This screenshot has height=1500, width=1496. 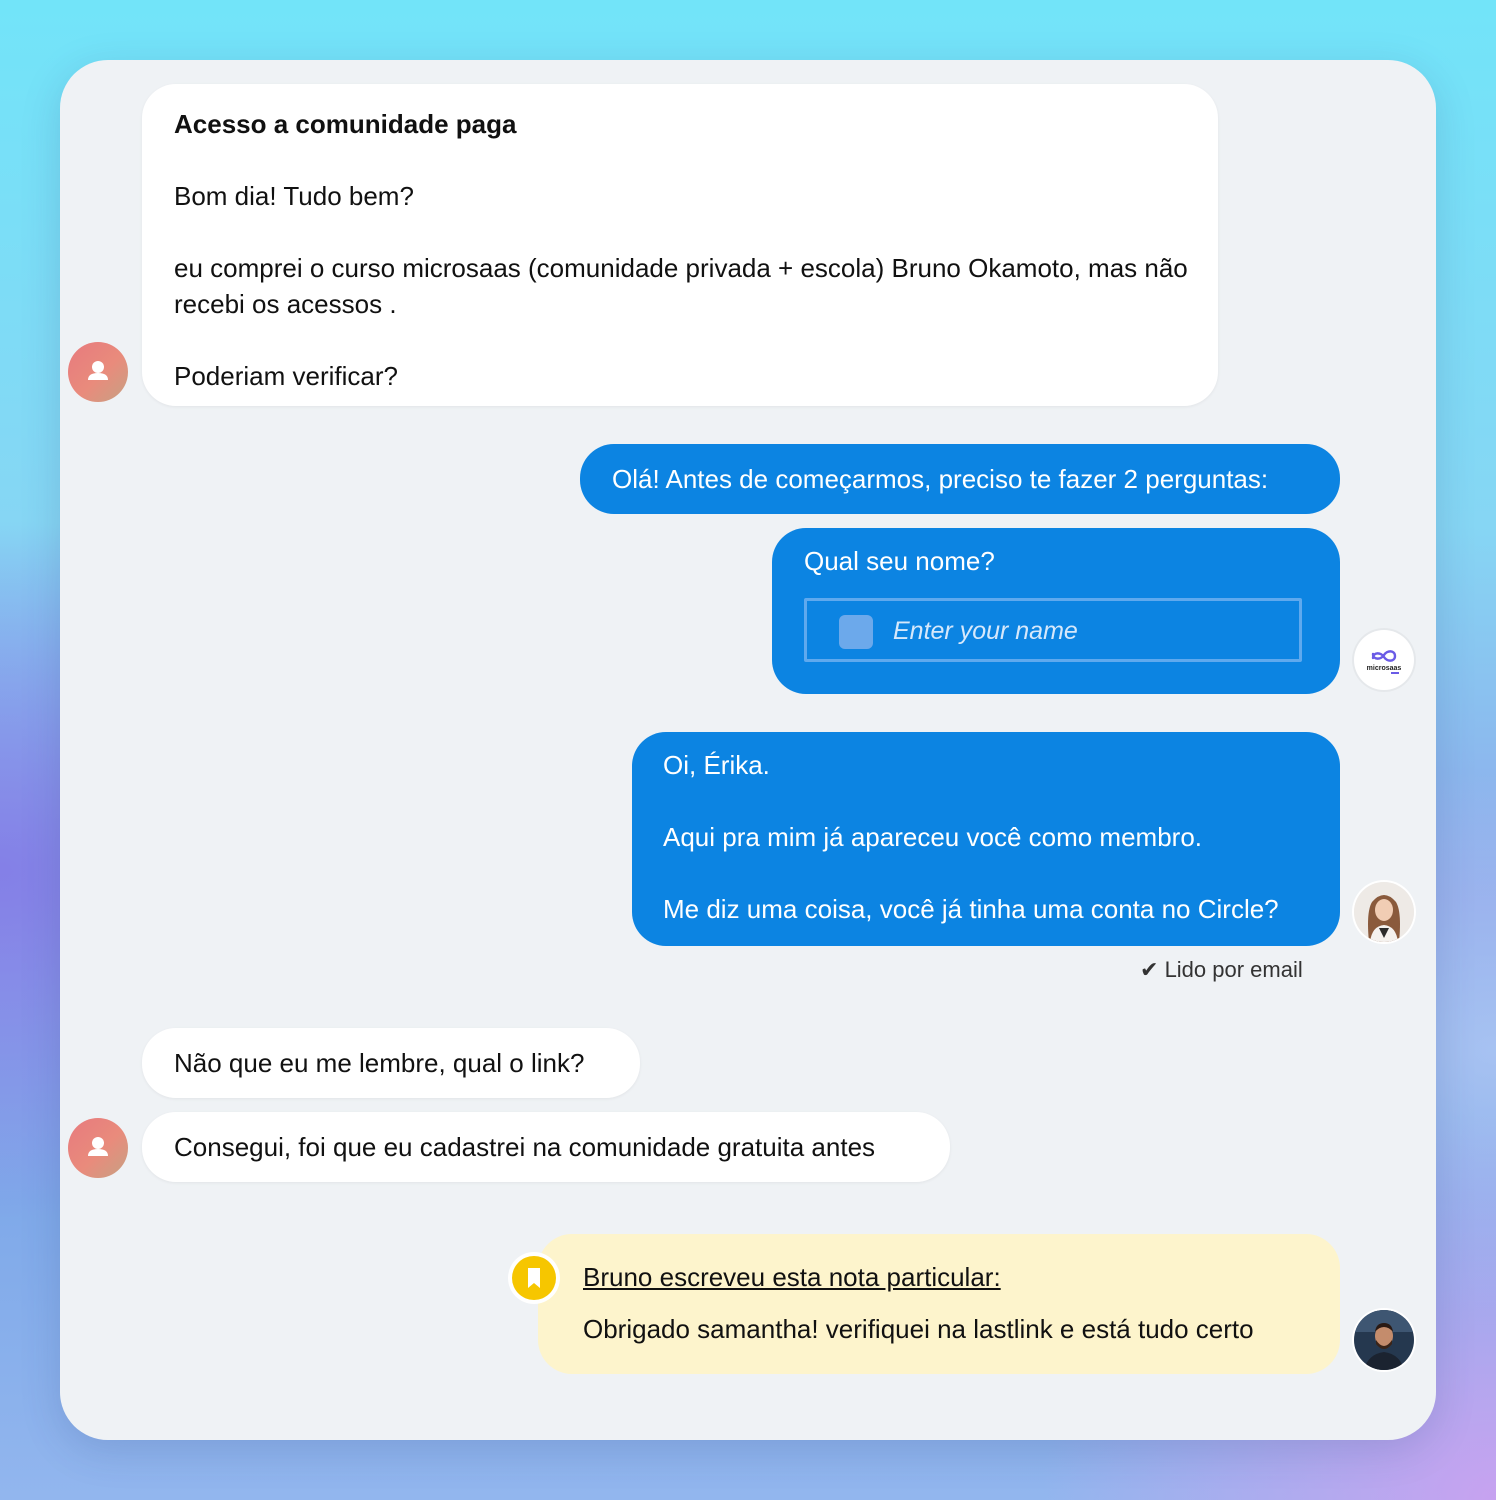 I want to click on input-icon, so click(x=856, y=632).